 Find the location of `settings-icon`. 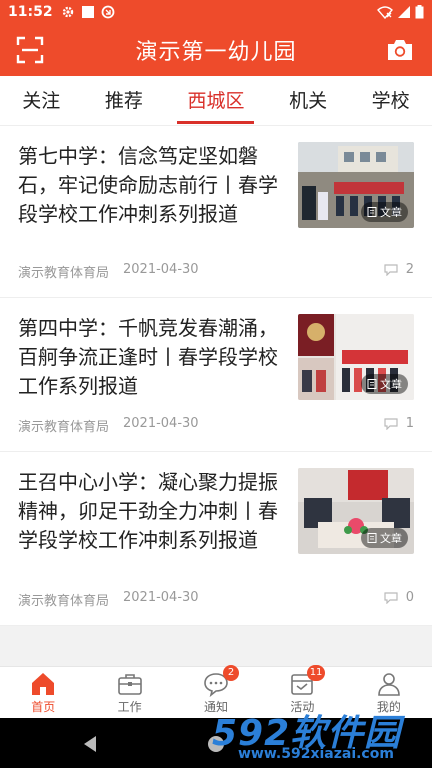

settings-icon is located at coordinates (67, 12).